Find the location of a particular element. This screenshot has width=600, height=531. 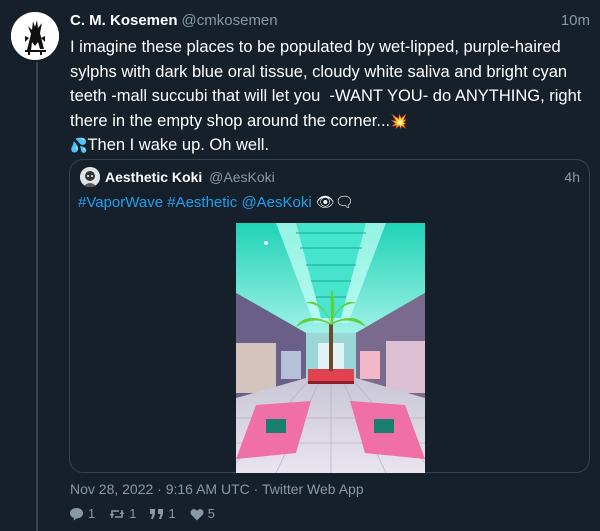

mention-aeskoki: @AesKoki is located at coordinates (276, 202).